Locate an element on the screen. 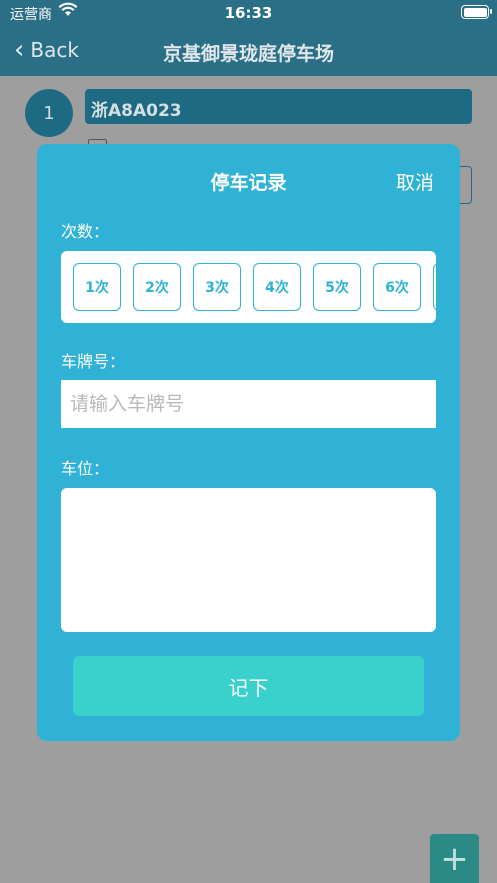  parking-spot-textarea is located at coordinates (248, 560).